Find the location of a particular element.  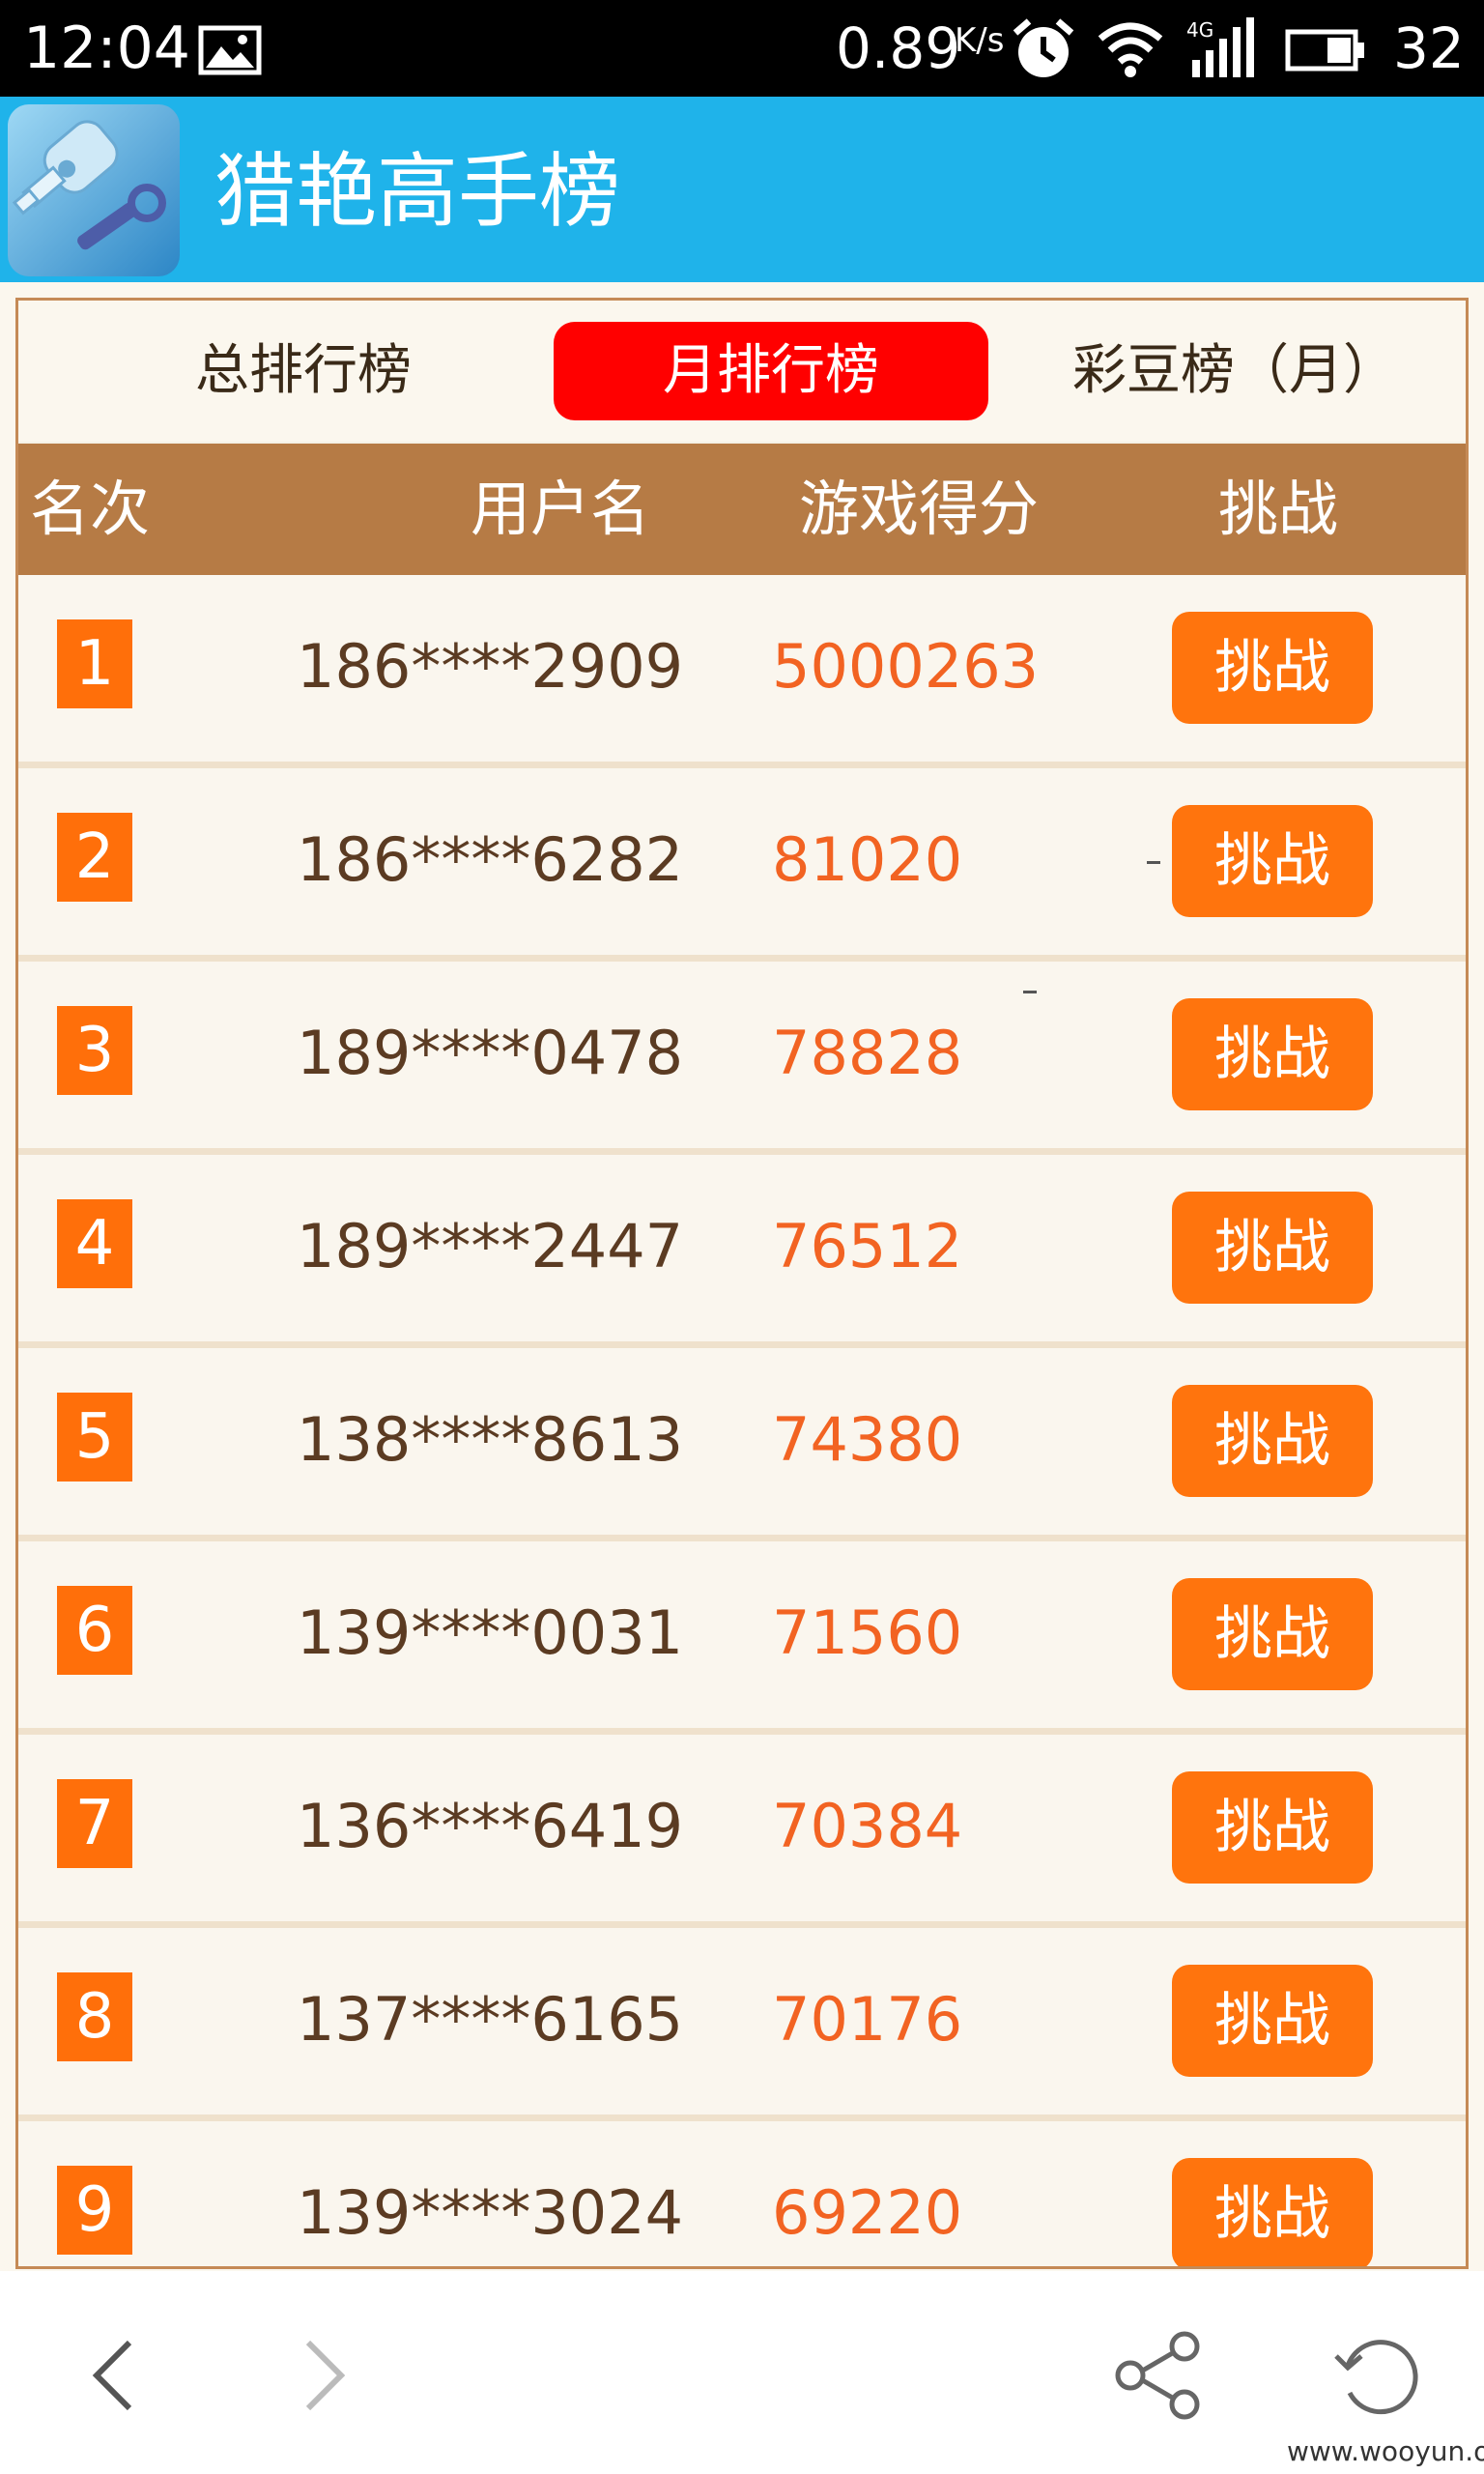

username: 186****6282 is located at coordinates (491, 860).